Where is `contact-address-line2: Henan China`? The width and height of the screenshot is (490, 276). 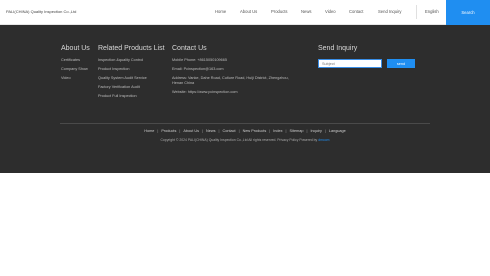
contact-address-line2: Henan China is located at coordinates (183, 83).